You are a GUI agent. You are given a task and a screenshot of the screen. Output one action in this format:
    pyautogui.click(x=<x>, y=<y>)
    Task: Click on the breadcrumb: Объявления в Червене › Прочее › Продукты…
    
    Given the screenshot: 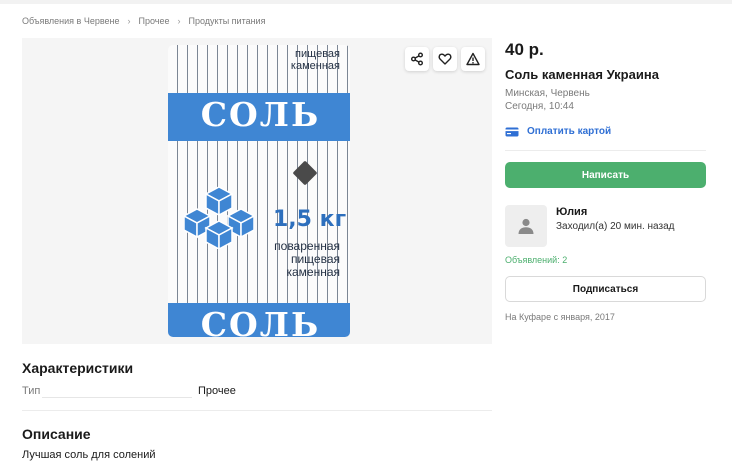 What is the action you would take?
    pyautogui.click(x=143, y=21)
    